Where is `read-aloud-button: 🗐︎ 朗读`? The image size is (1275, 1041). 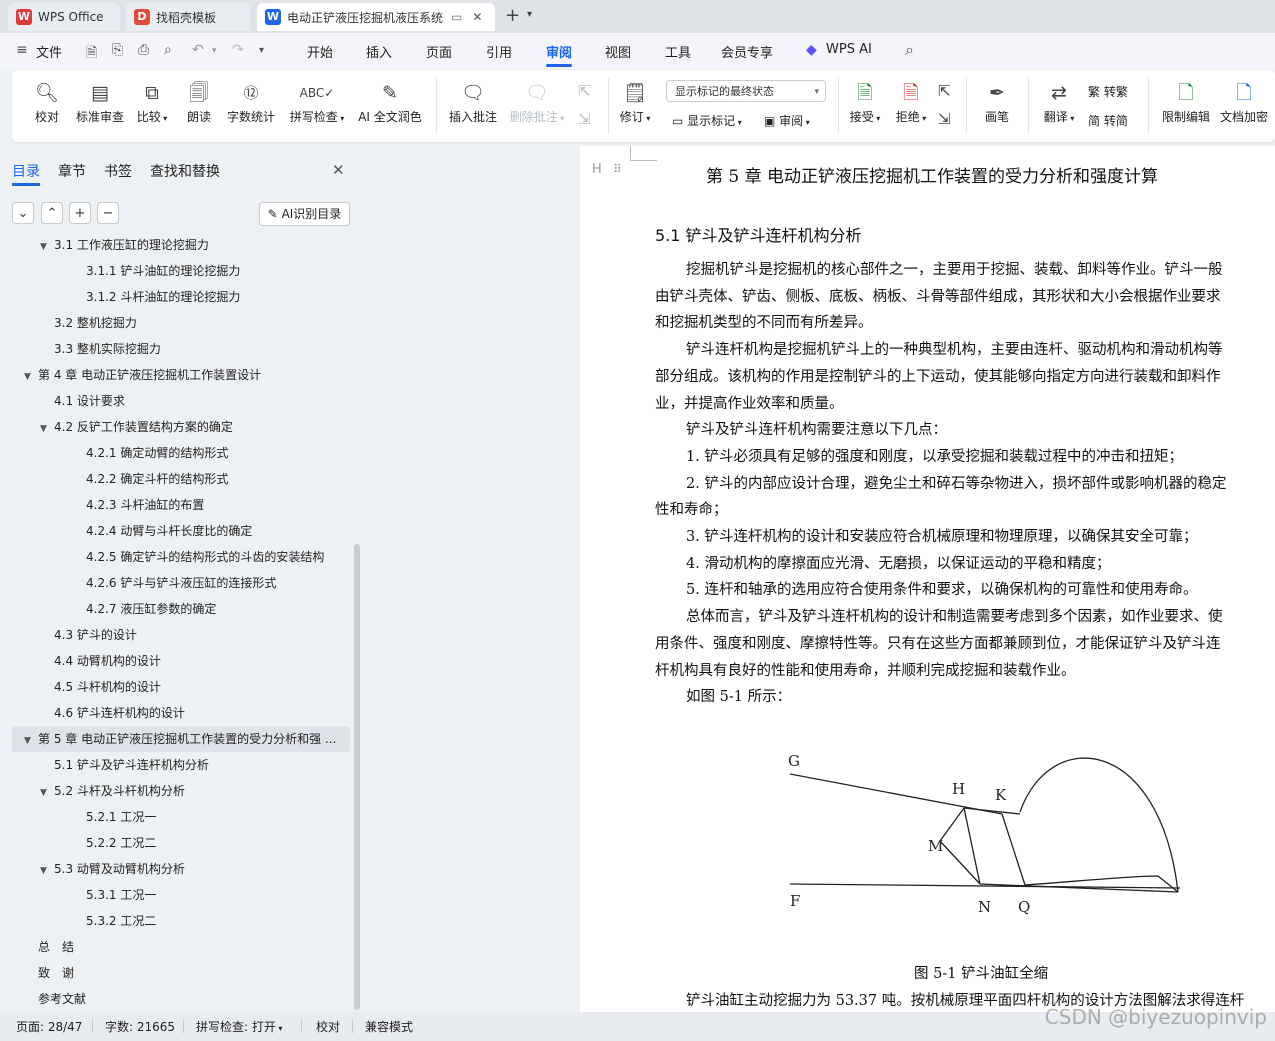
read-aloud-button: 🗐︎ 朗读 is located at coordinates (199, 101).